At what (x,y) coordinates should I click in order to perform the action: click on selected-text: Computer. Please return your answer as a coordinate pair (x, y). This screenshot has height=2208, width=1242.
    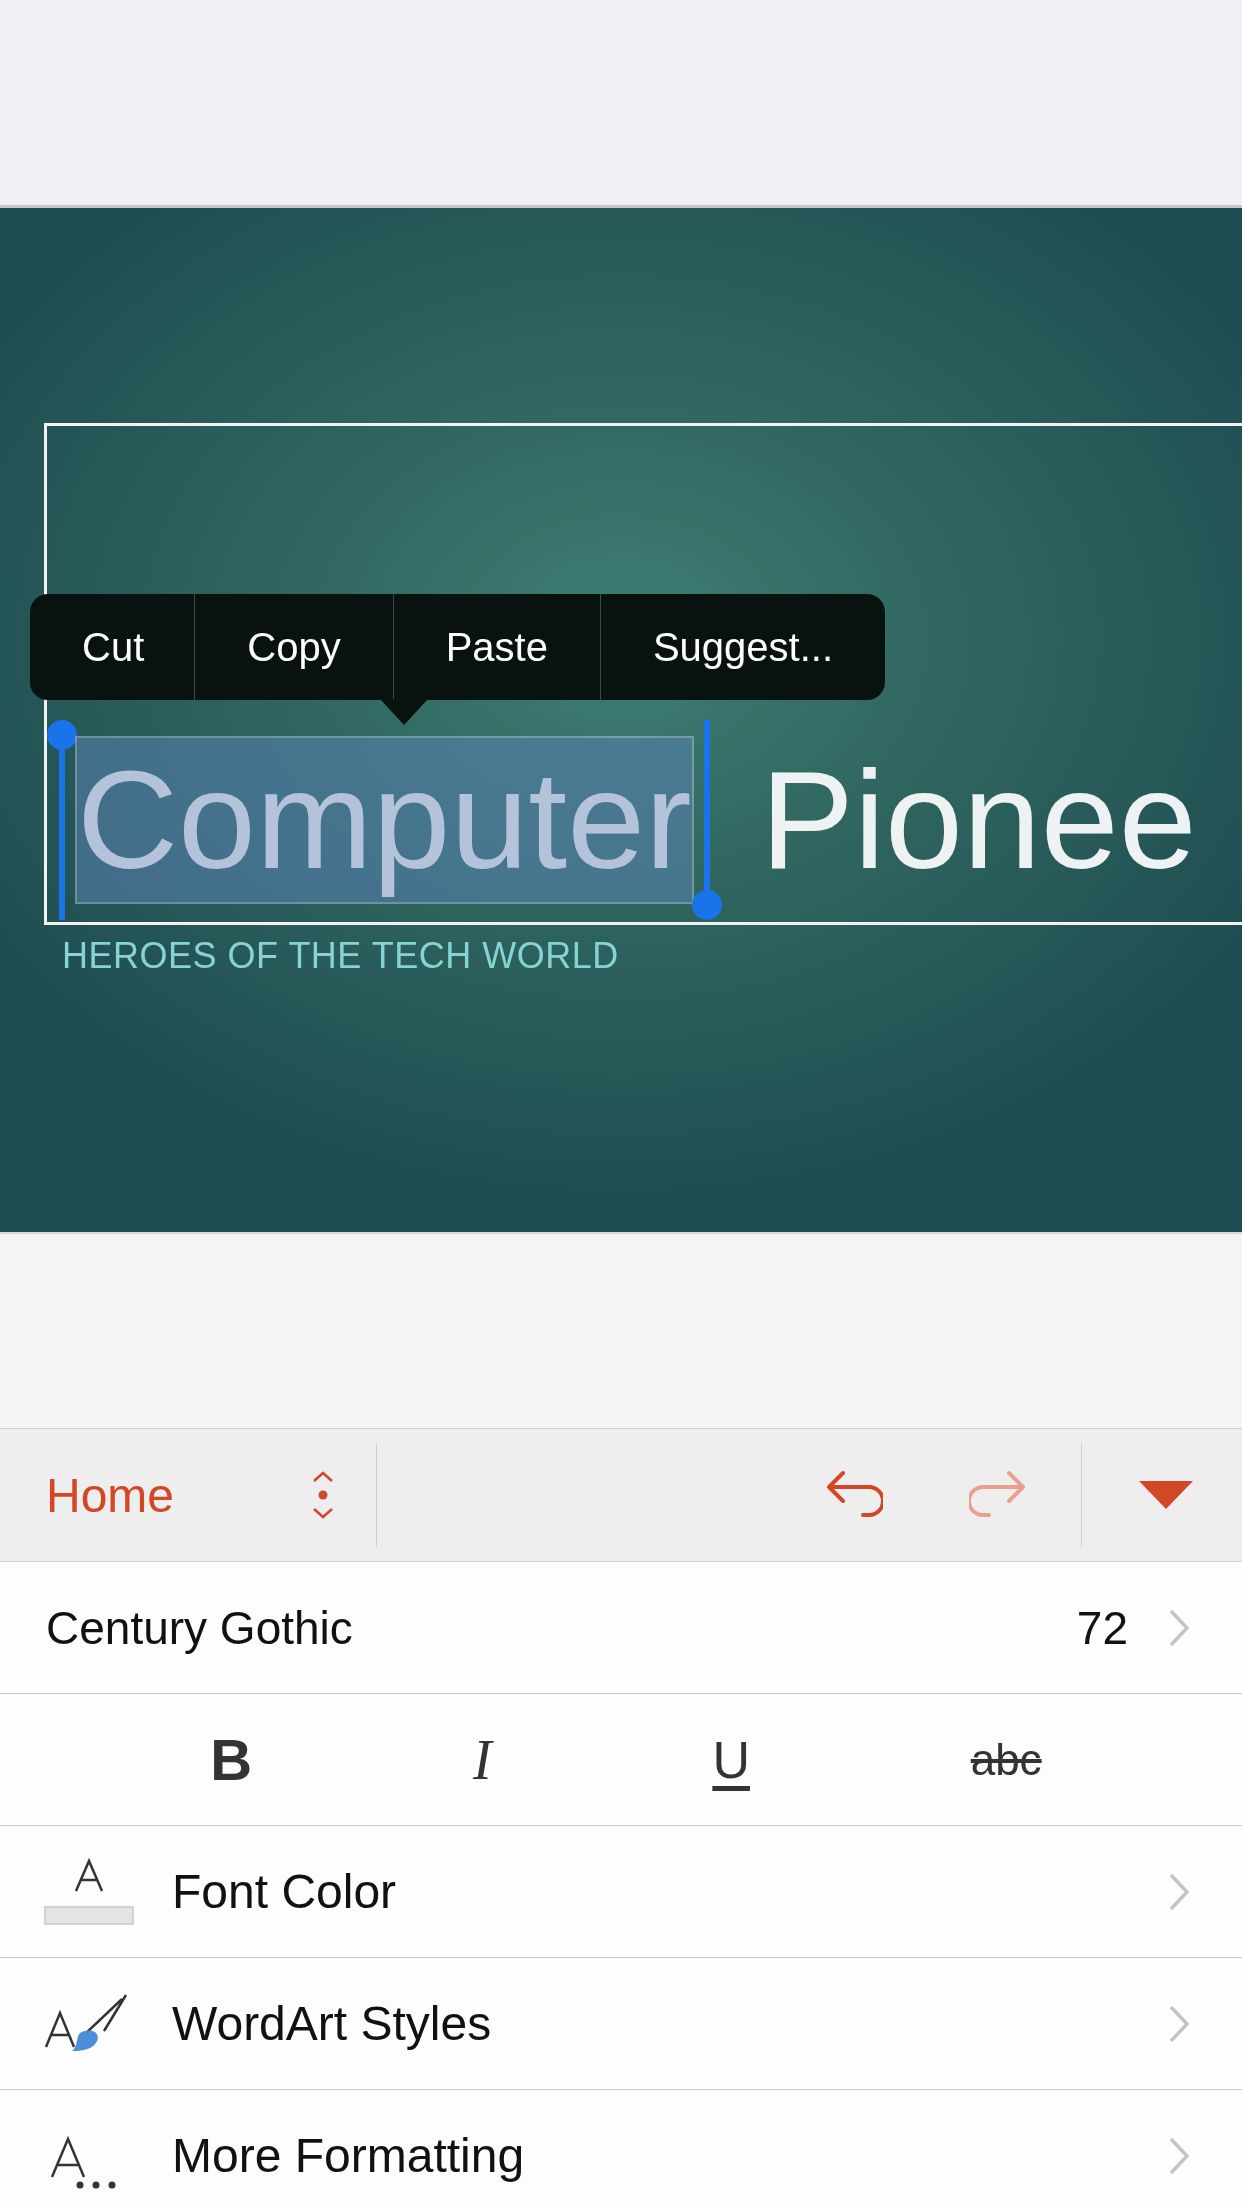
    Looking at the image, I should click on (384, 820).